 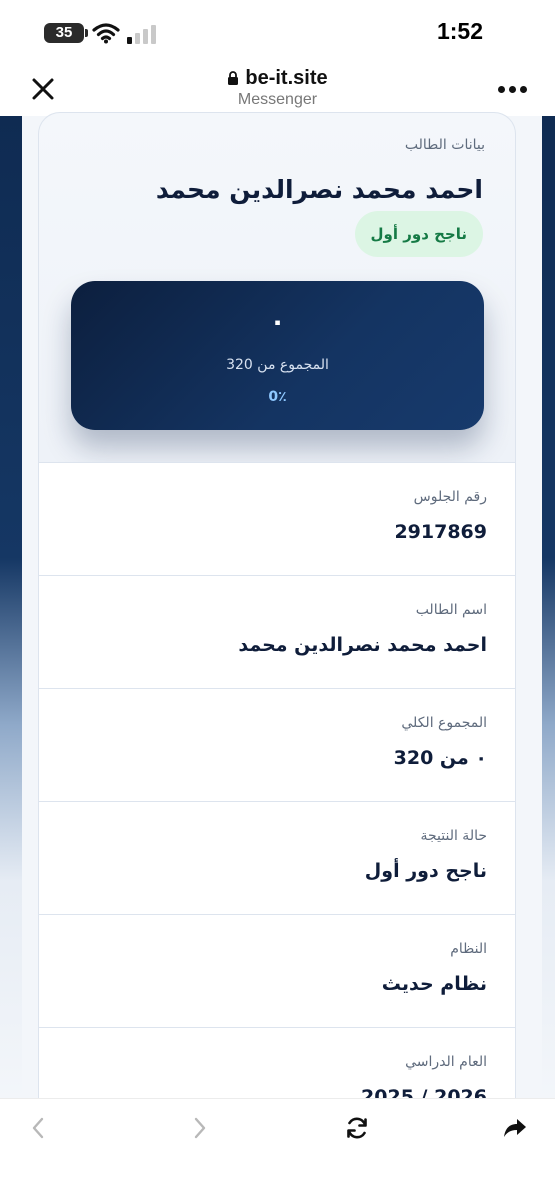 What do you see at coordinates (277, 355) in the screenshot?
I see `score-summary: ٠ المجموع من 320 0٪` at bounding box center [277, 355].